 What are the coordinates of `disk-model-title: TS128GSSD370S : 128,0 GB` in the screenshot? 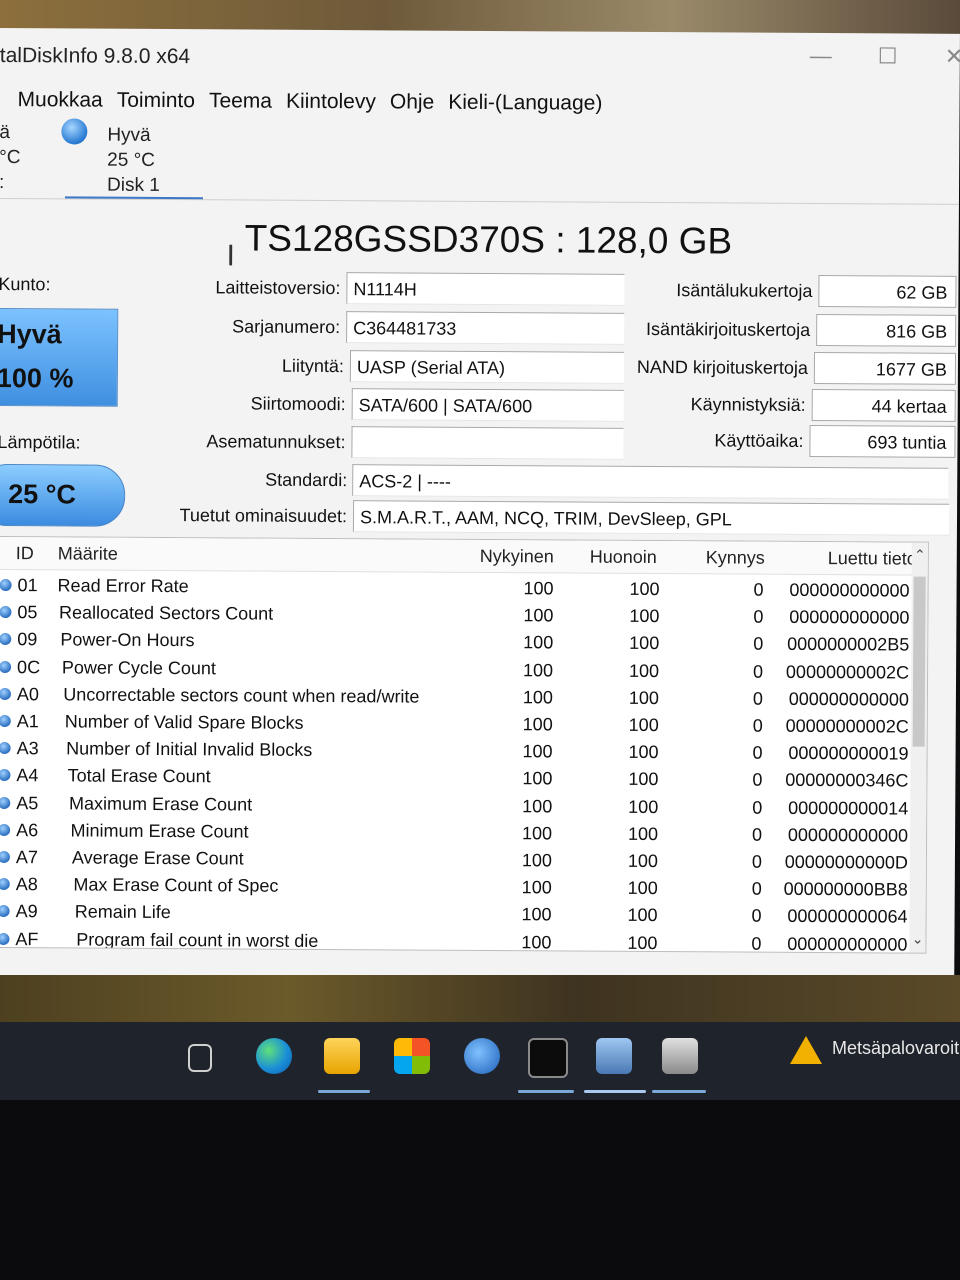 It's located at (488, 239).